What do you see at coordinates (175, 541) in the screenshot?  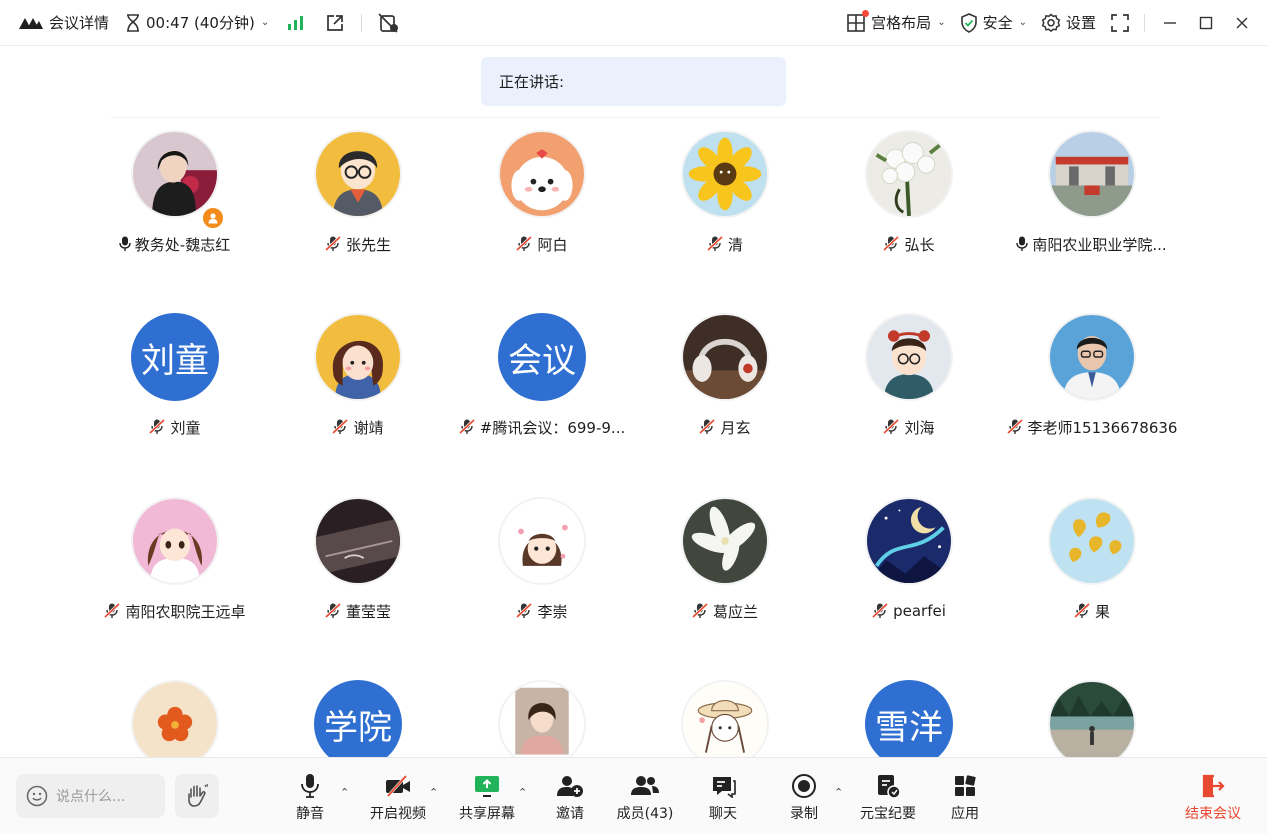 I see `anime-girl-icon` at bounding box center [175, 541].